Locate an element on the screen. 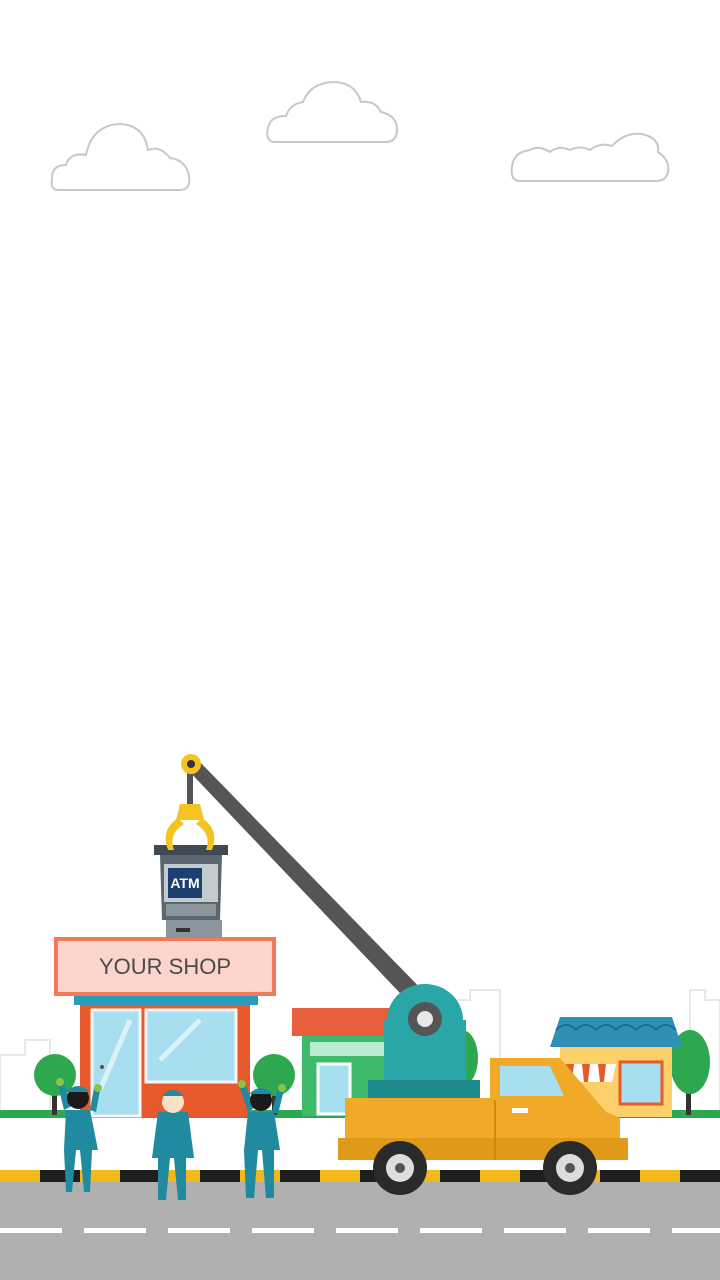 This screenshot has height=1280, width=720. shop-sign: YOUR SHOP is located at coordinates (165, 966).